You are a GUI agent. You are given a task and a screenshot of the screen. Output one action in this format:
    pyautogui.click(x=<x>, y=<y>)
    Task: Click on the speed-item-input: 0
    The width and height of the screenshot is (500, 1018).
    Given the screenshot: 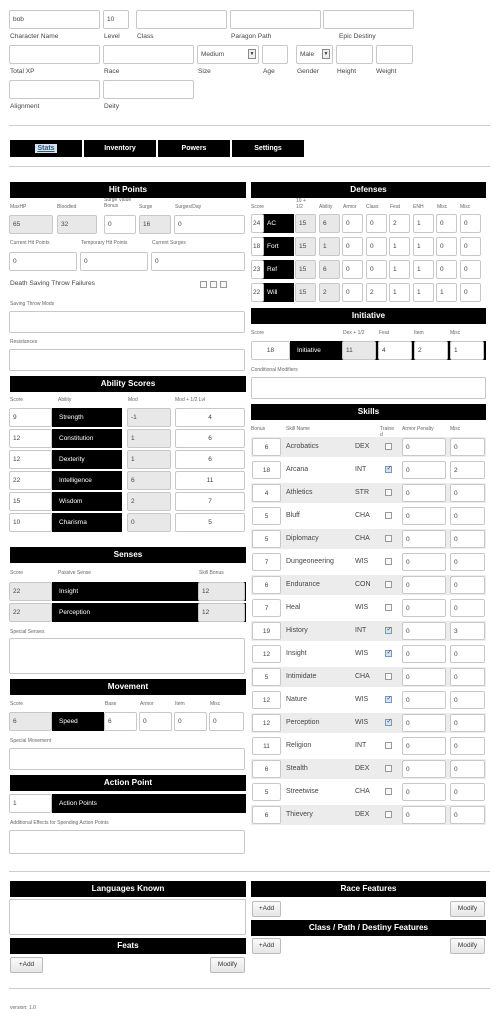 What is the action you would take?
    pyautogui.click(x=190, y=721)
    